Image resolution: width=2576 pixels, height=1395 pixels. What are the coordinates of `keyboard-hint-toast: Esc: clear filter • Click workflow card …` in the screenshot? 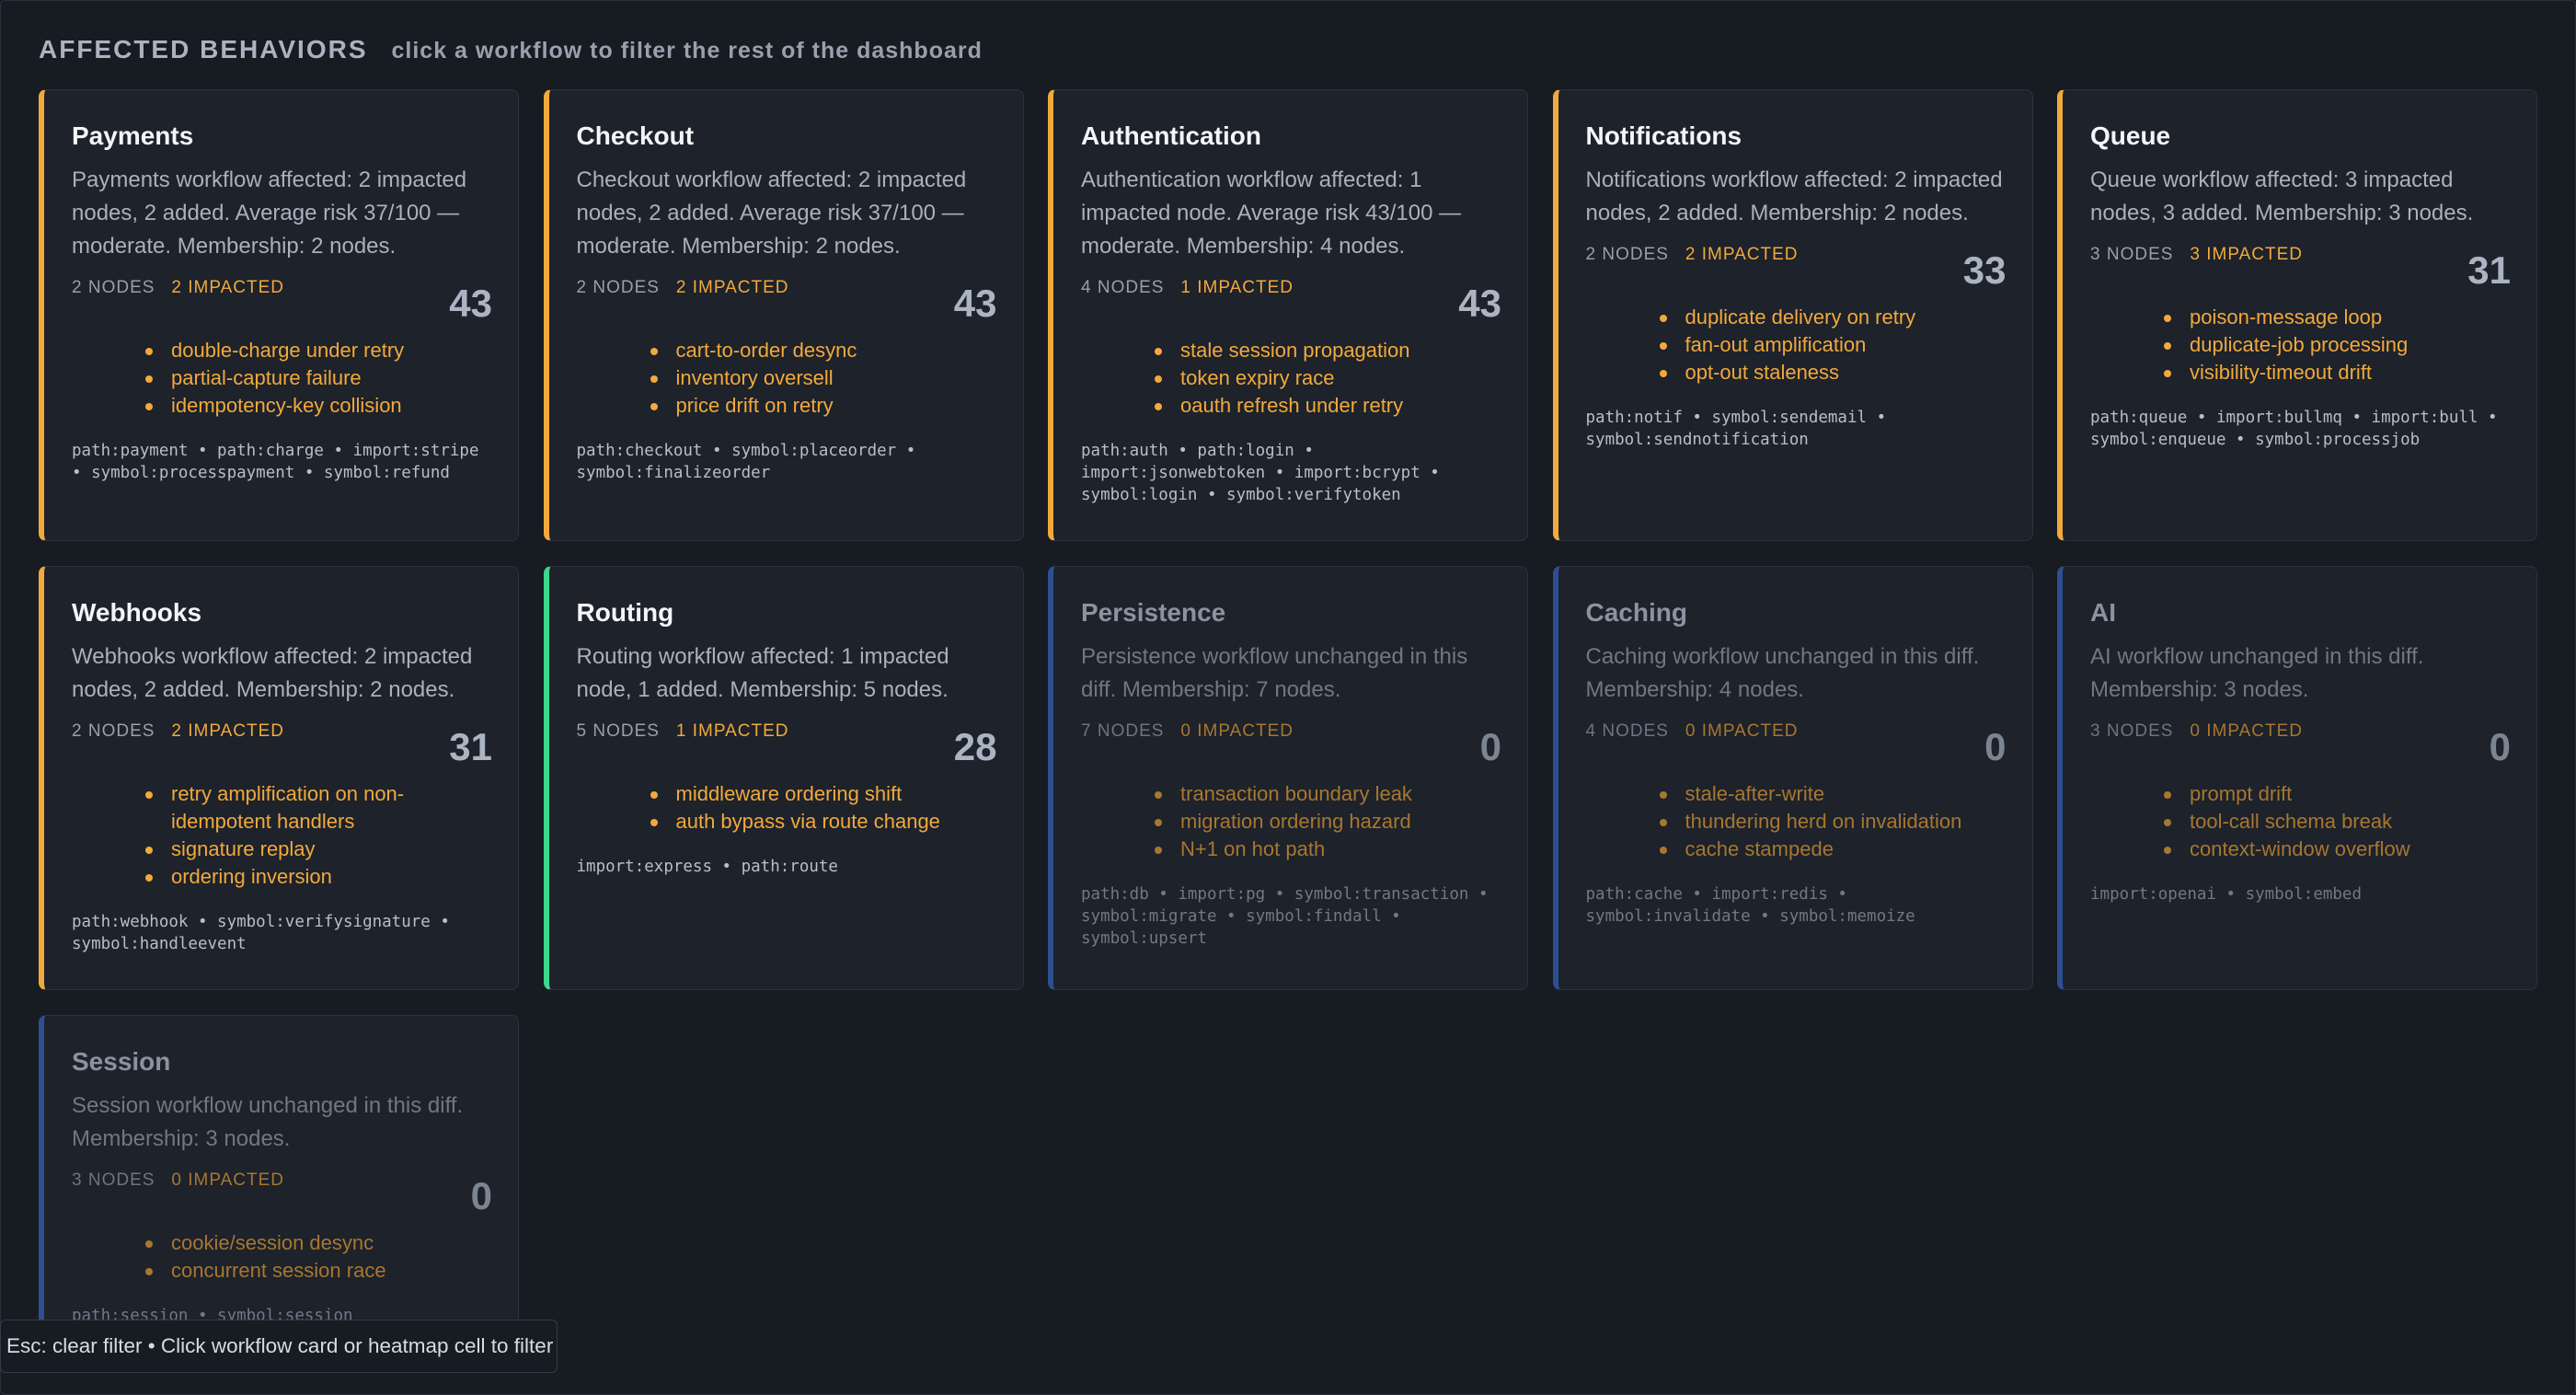 It's located at (279, 1347).